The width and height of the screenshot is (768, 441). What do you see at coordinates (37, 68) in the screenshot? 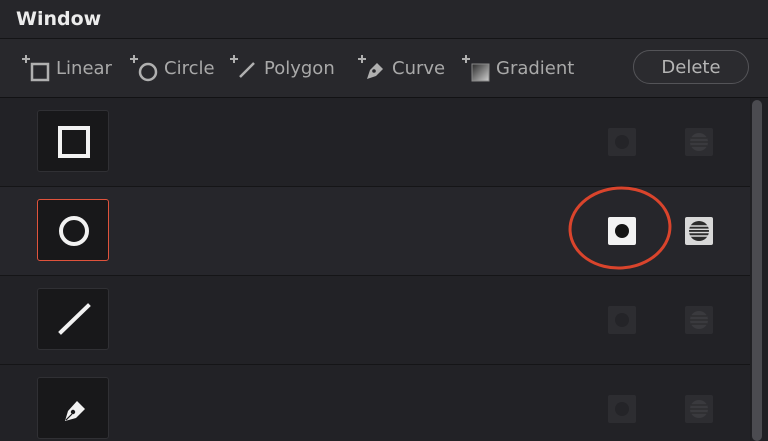
I see `linear-add-icon` at bounding box center [37, 68].